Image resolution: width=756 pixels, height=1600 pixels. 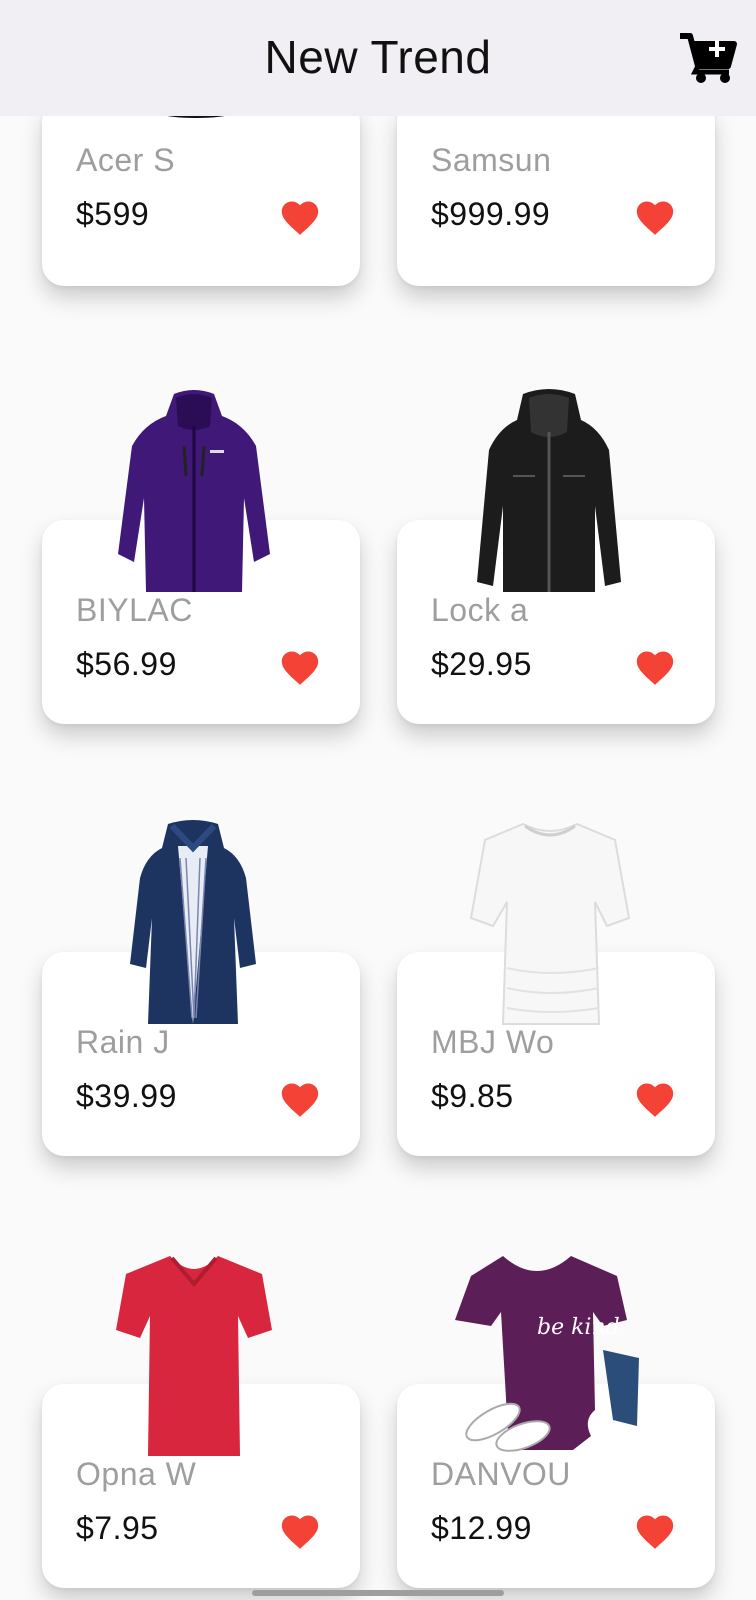 I want to click on app-bar: New Trend, so click(x=378, y=58).